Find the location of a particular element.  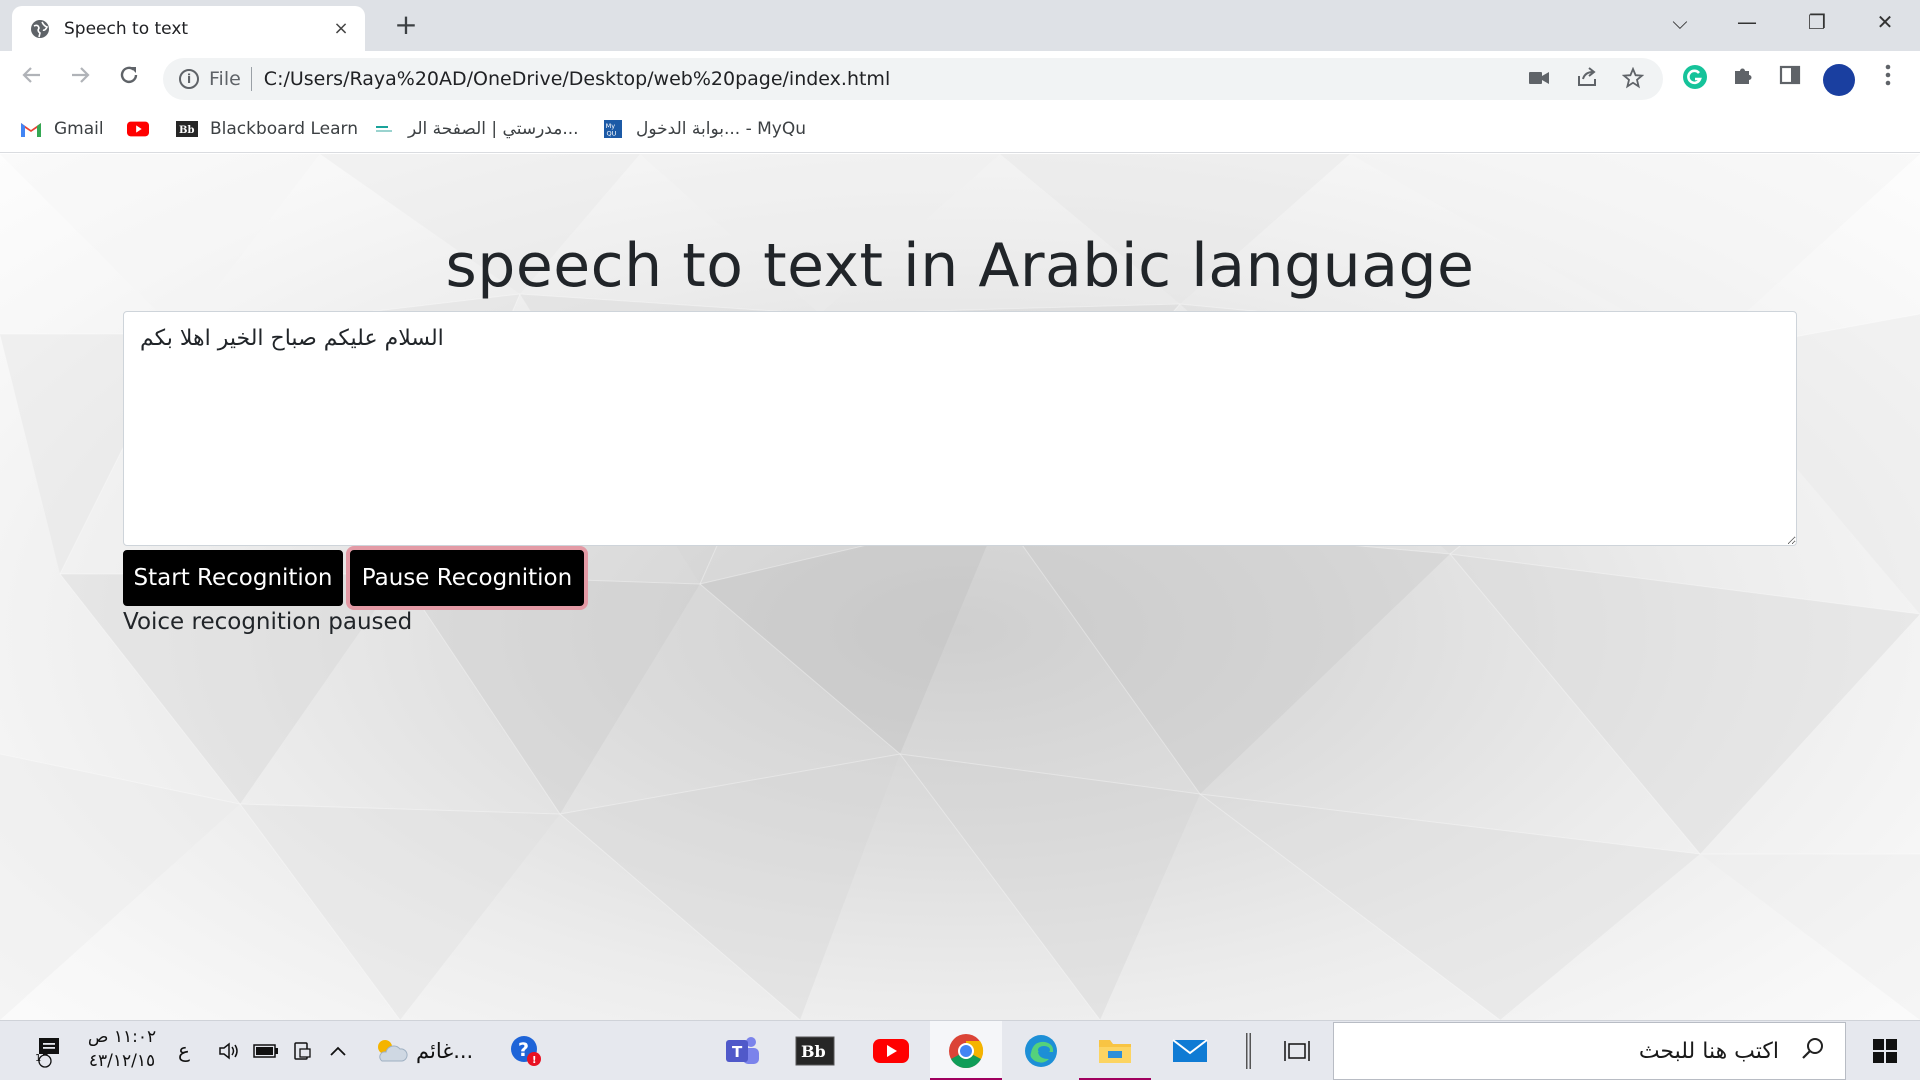

tab-close-icon: × is located at coordinates (341, 28).